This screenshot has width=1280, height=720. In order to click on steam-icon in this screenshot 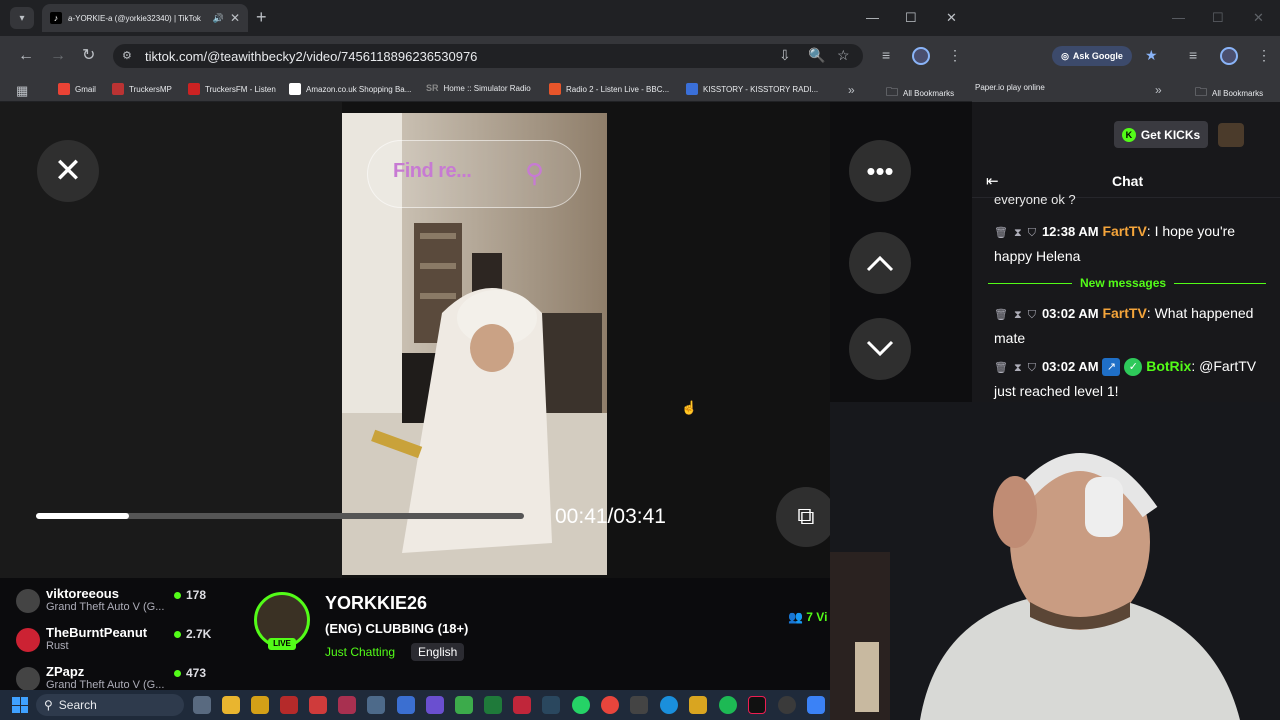, I will do `click(551, 705)`.